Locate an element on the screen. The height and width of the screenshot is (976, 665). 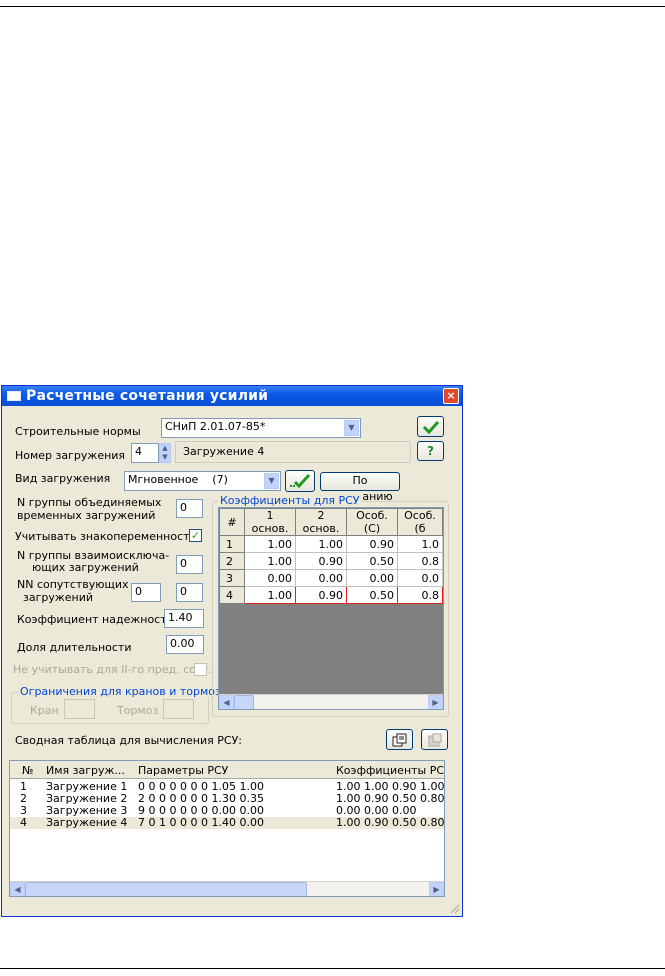
duration-input: 0.00 is located at coordinates (185, 644).